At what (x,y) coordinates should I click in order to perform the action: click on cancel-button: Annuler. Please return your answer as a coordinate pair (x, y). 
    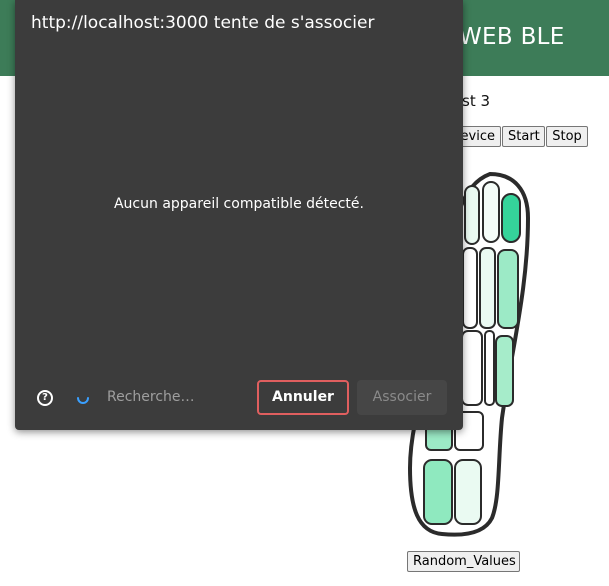
    Looking at the image, I should click on (303, 397).